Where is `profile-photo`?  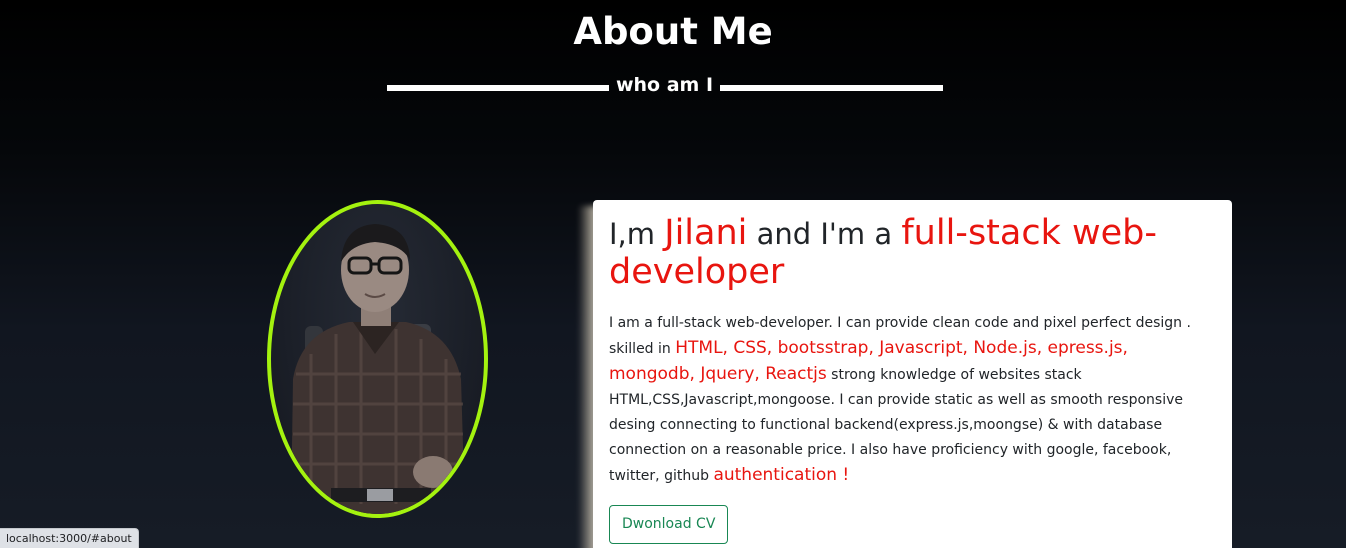
profile-photo is located at coordinates (377, 359).